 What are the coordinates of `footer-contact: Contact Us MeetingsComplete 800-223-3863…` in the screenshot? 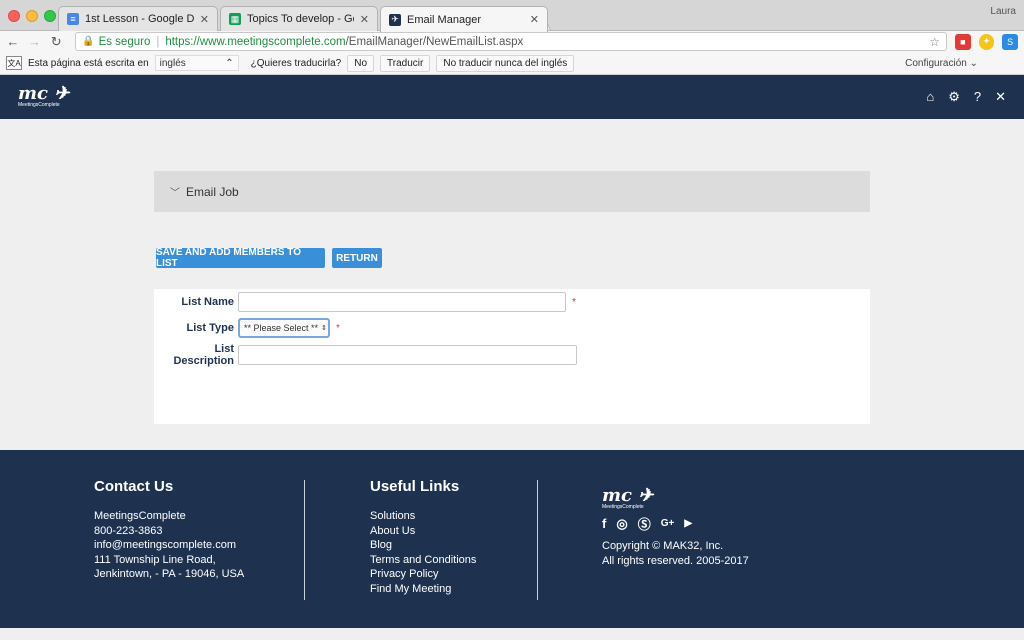 It's located at (169, 530).